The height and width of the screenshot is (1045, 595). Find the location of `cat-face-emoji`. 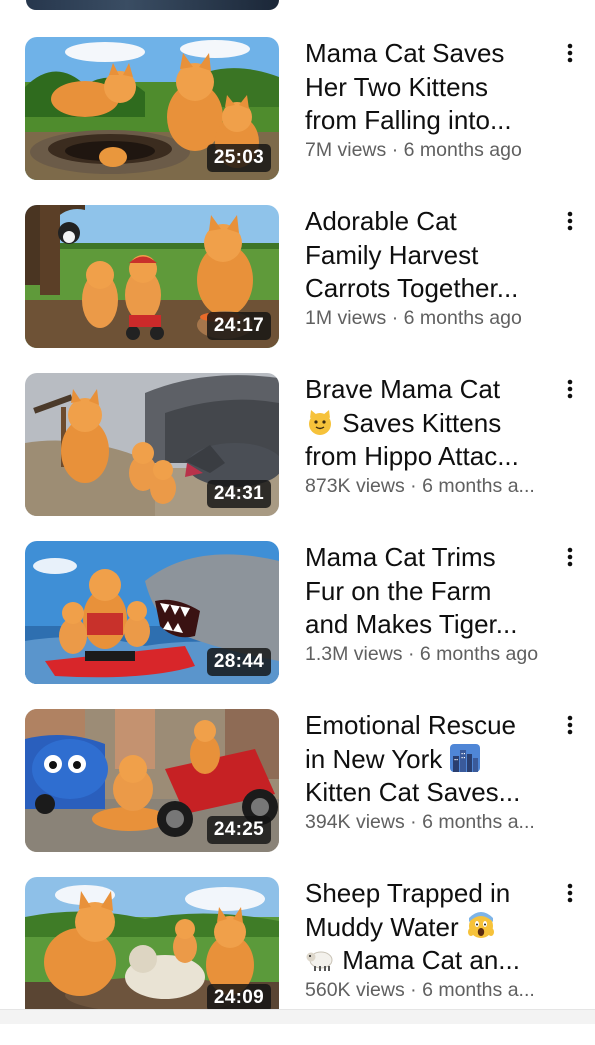

cat-face-emoji is located at coordinates (320, 422).